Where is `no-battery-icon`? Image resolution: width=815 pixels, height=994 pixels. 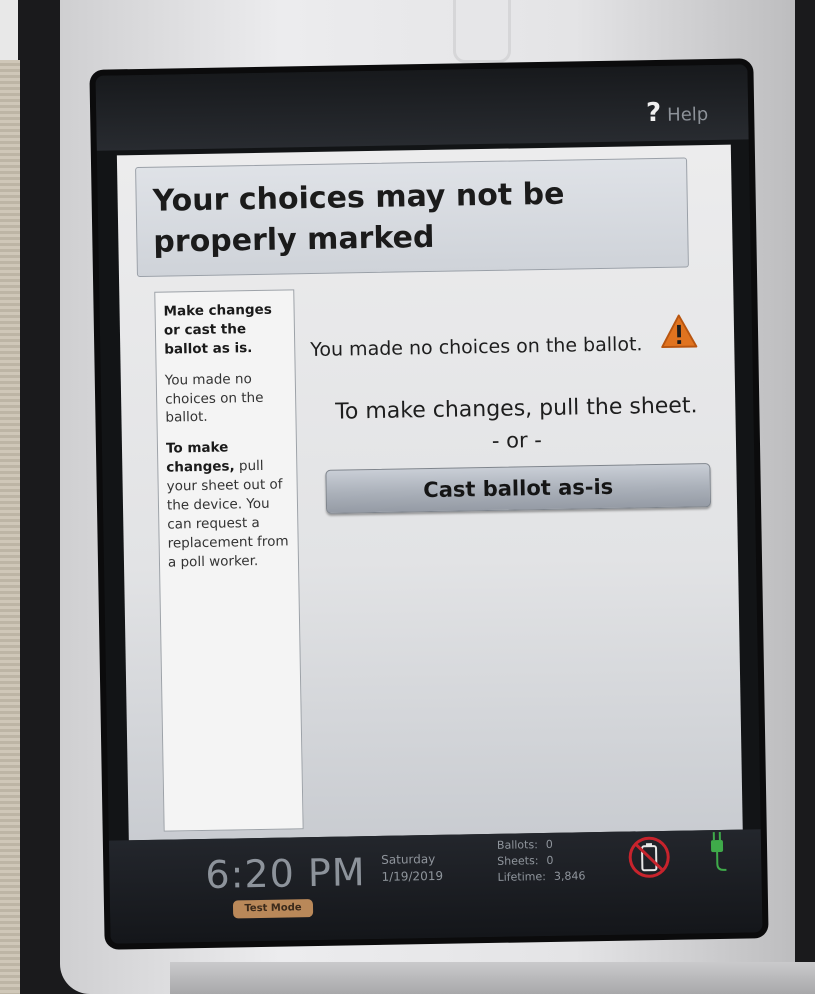
no-battery-icon is located at coordinates (649, 857).